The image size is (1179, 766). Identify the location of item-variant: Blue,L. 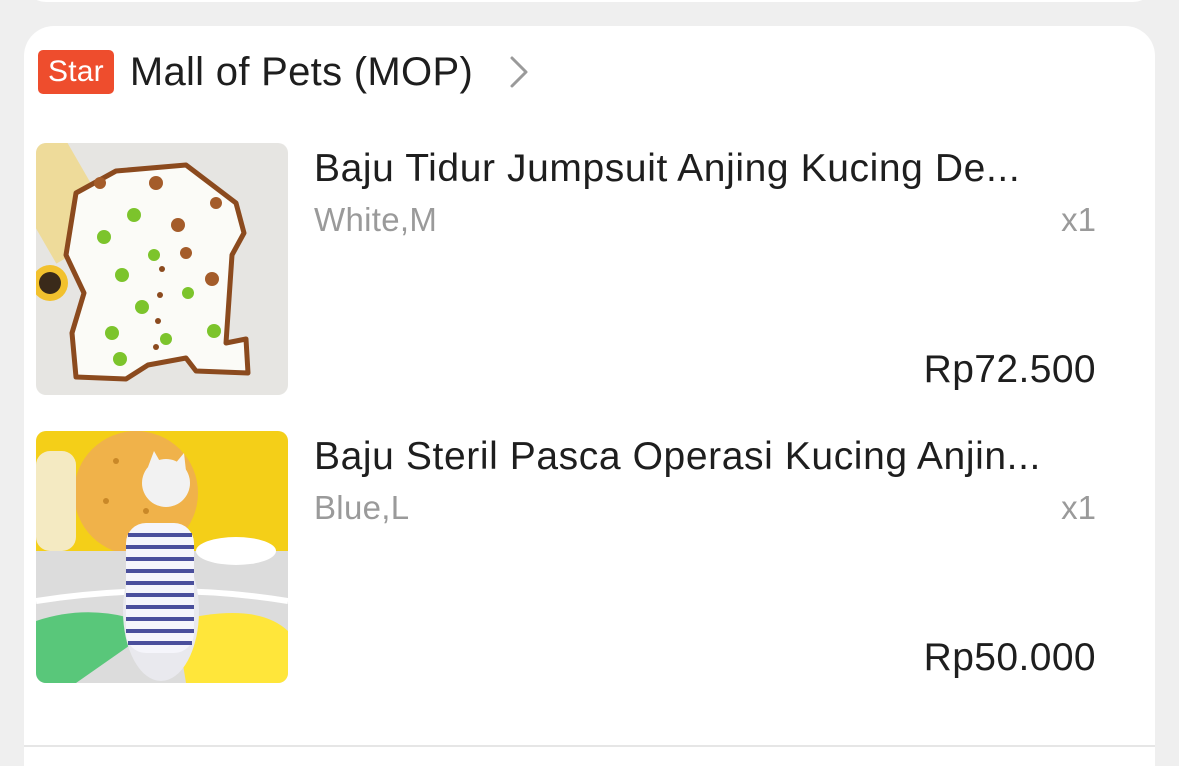
(362, 507).